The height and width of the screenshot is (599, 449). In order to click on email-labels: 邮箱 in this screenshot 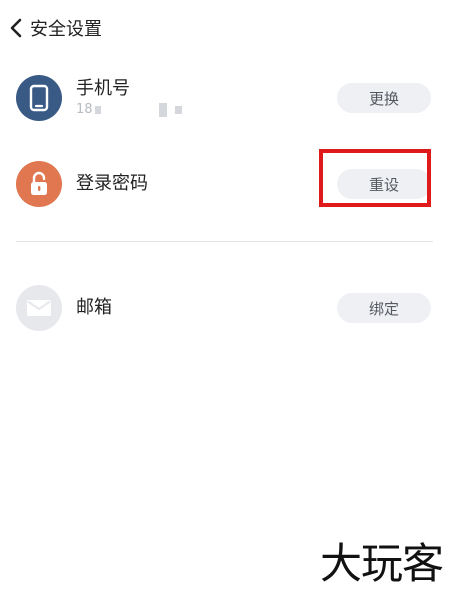, I will do `click(206, 308)`.